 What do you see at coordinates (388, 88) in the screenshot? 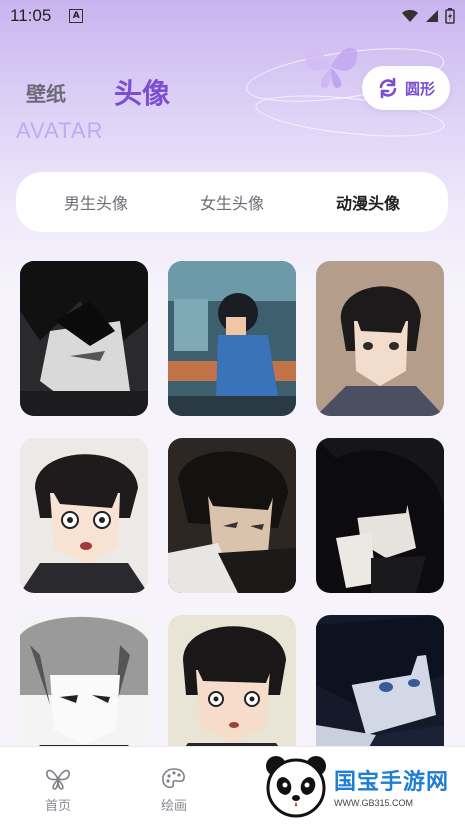
I see `refresh-icon` at bounding box center [388, 88].